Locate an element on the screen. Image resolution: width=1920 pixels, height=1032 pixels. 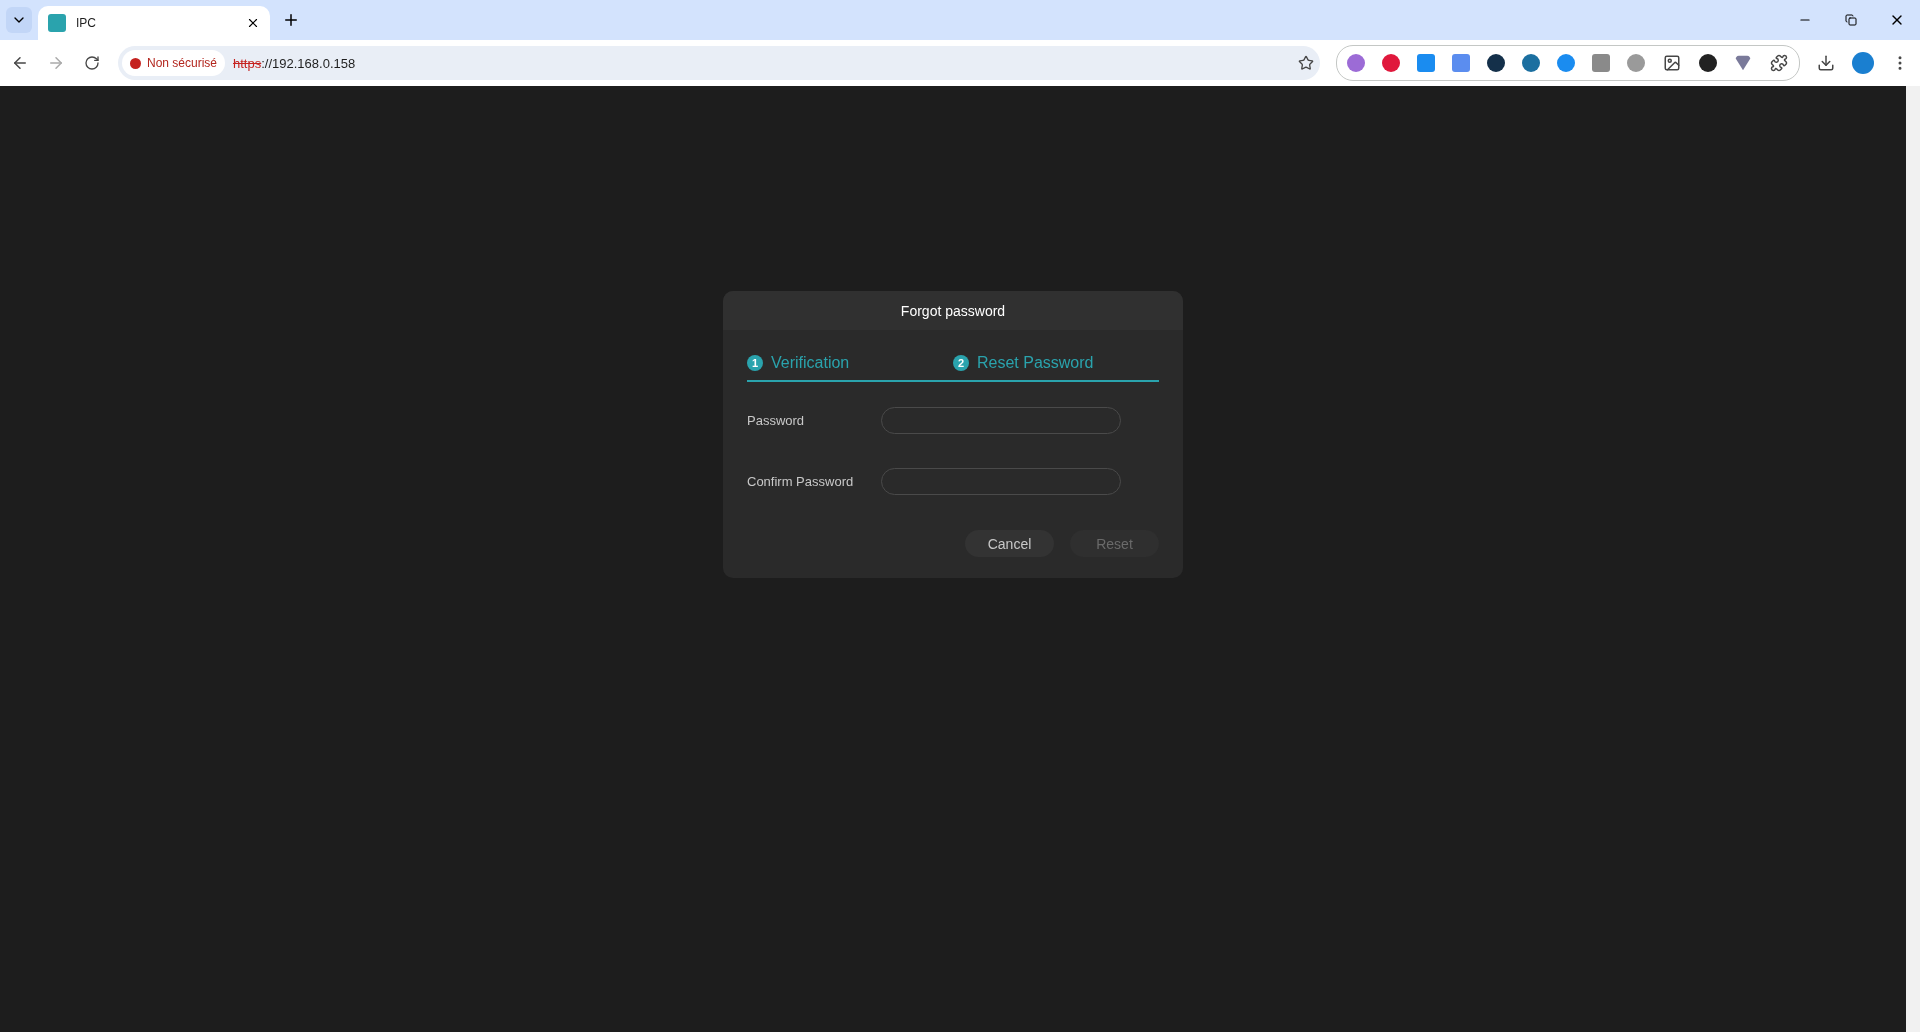
profile-avatar is located at coordinates (1863, 63).